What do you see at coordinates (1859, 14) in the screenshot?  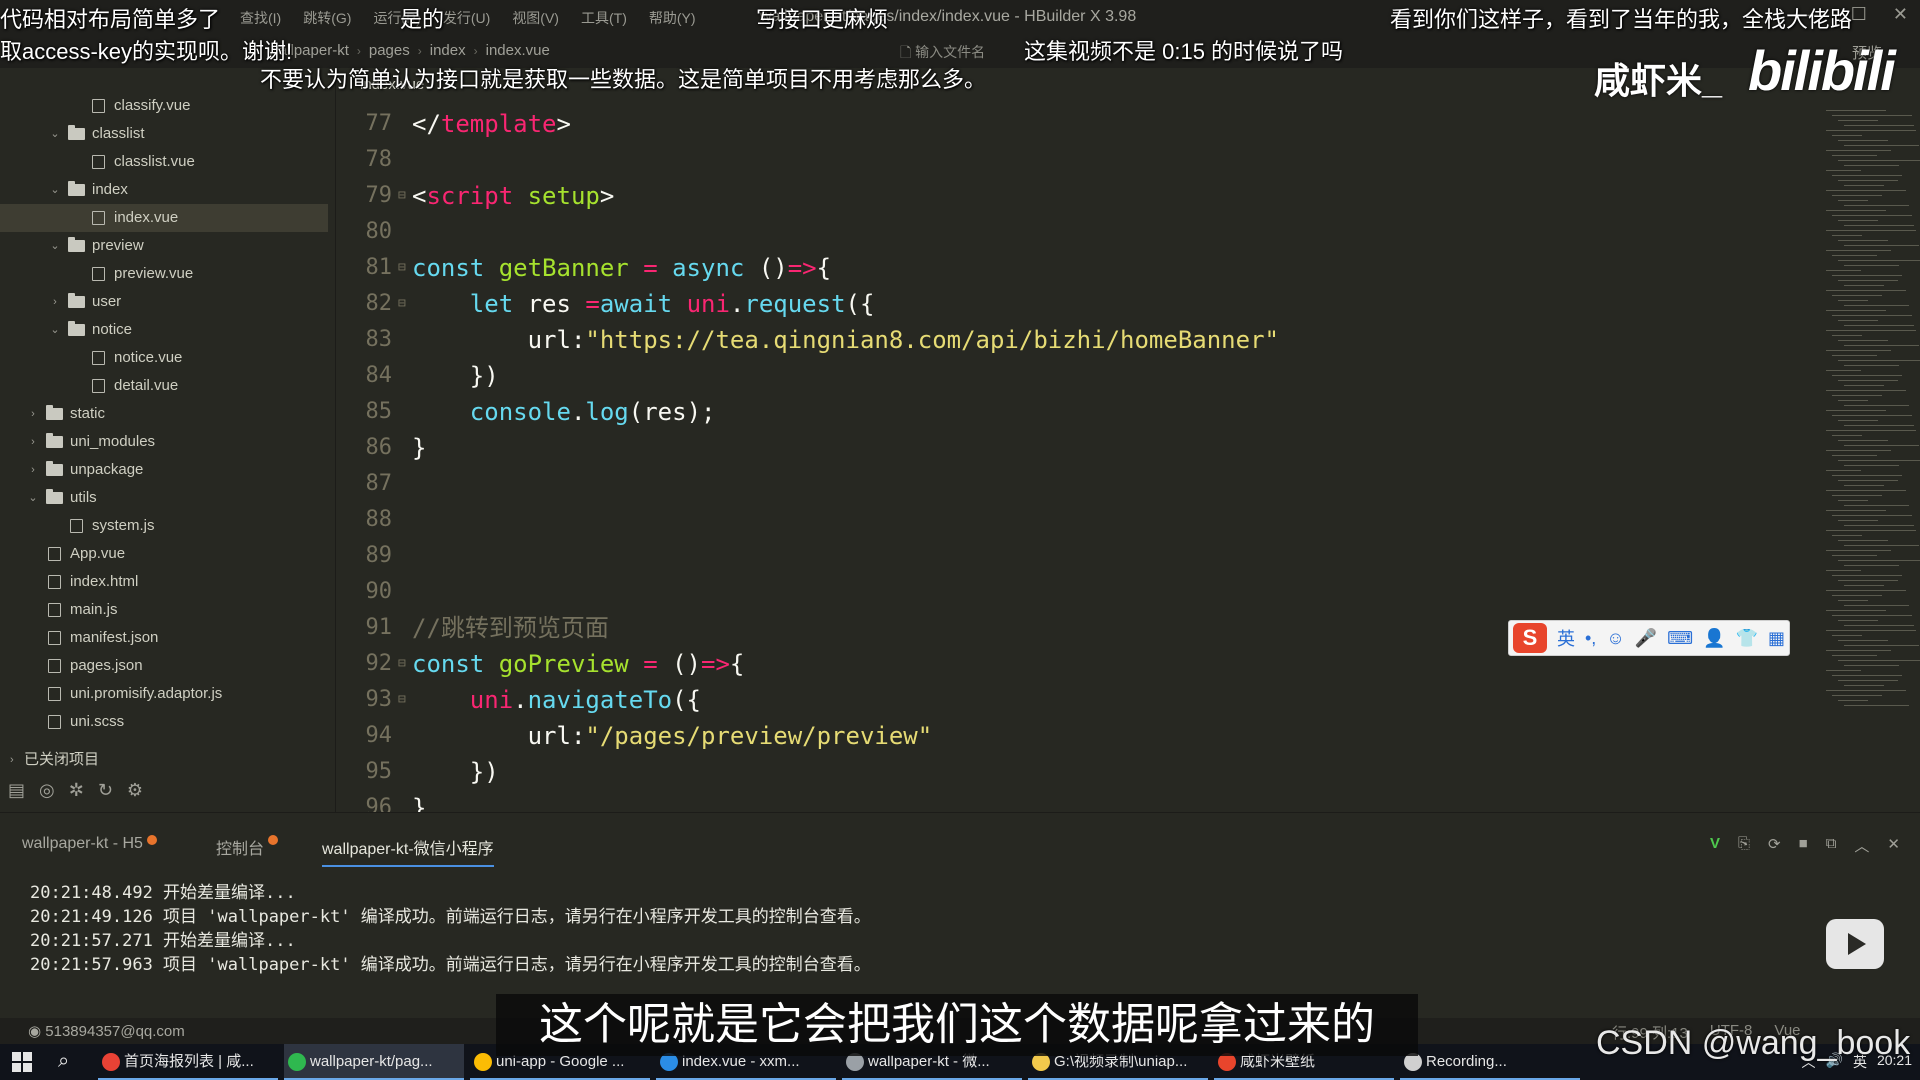 I see `maximize-icon: ☐` at bounding box center [1859, 14].